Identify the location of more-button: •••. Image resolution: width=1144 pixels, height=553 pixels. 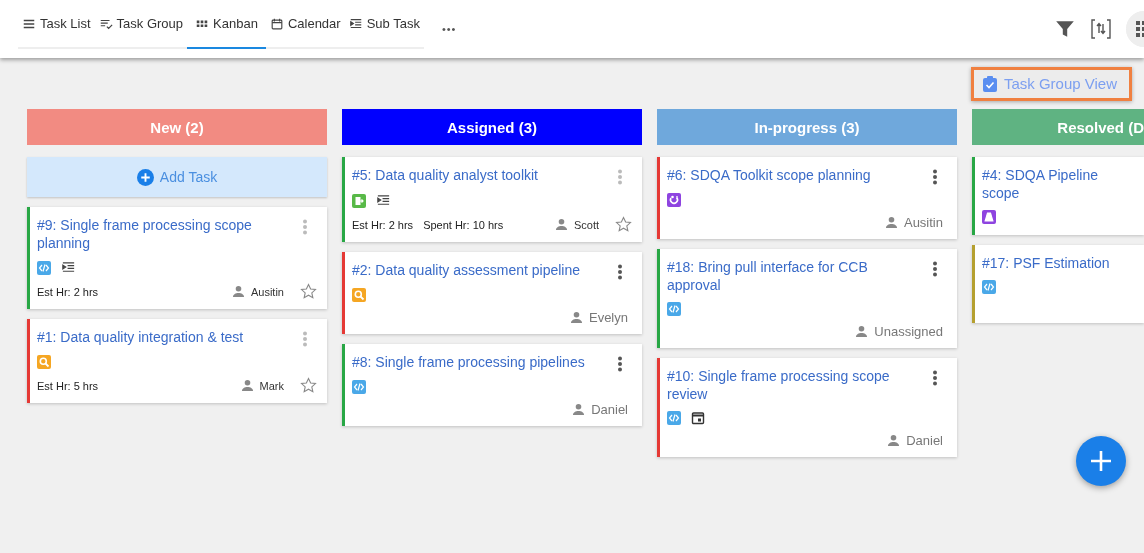
(449, 29).